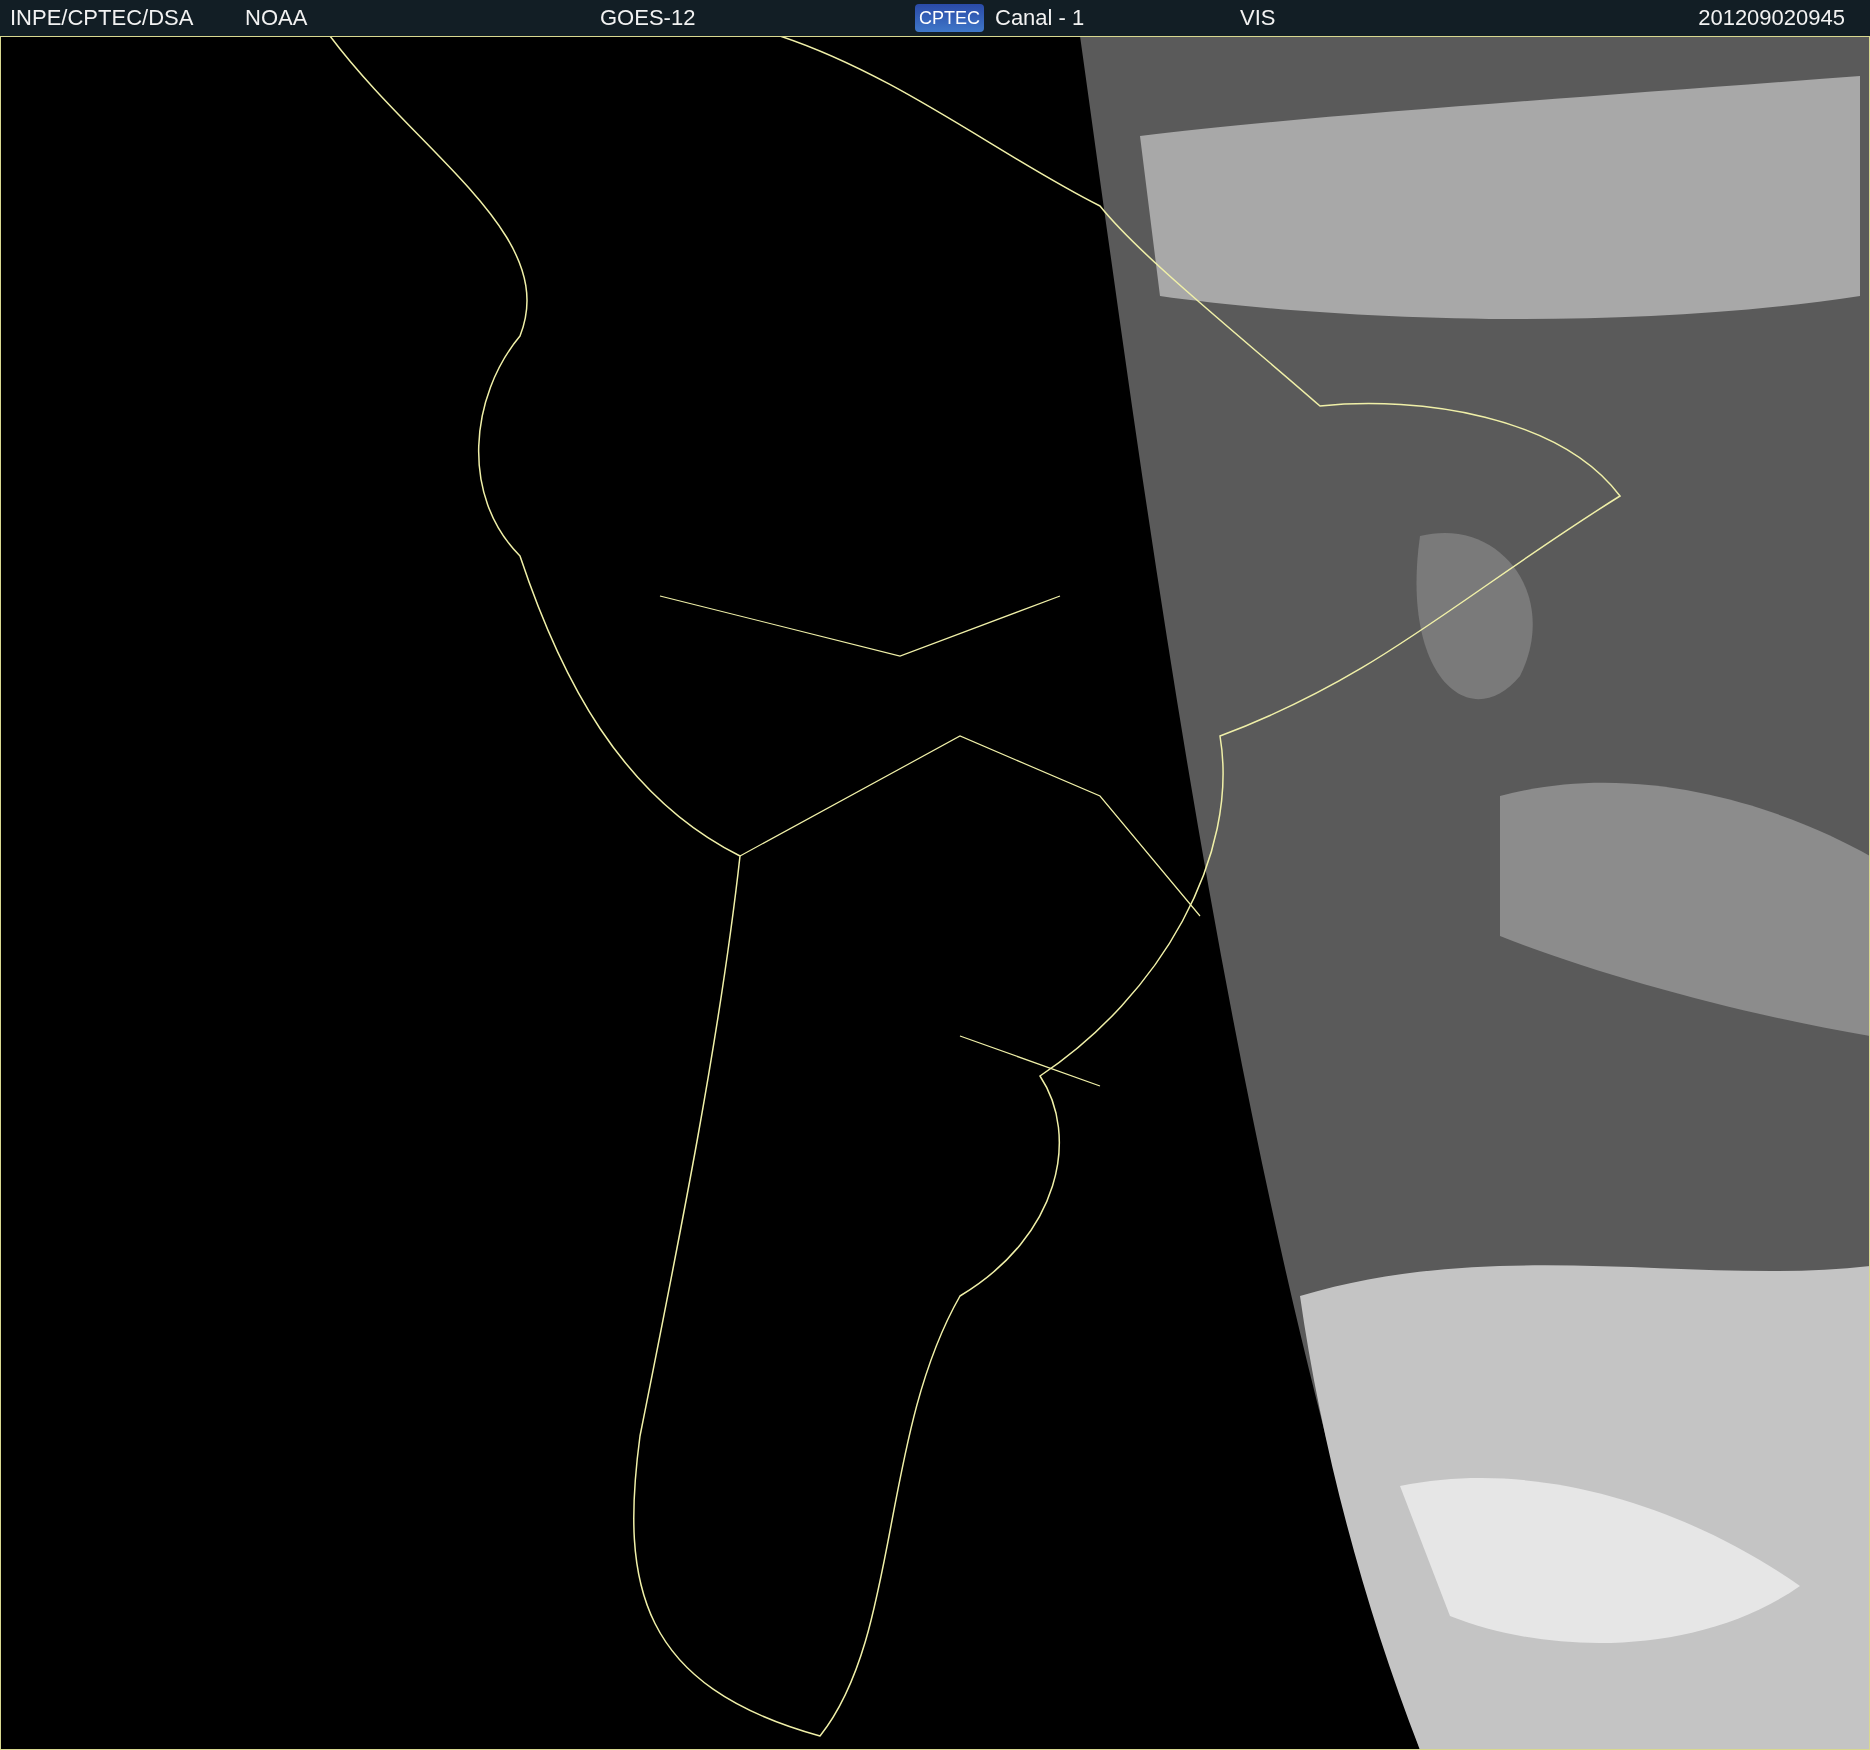  I want to click on logo-badge: CPTEC, so click(949, 18).